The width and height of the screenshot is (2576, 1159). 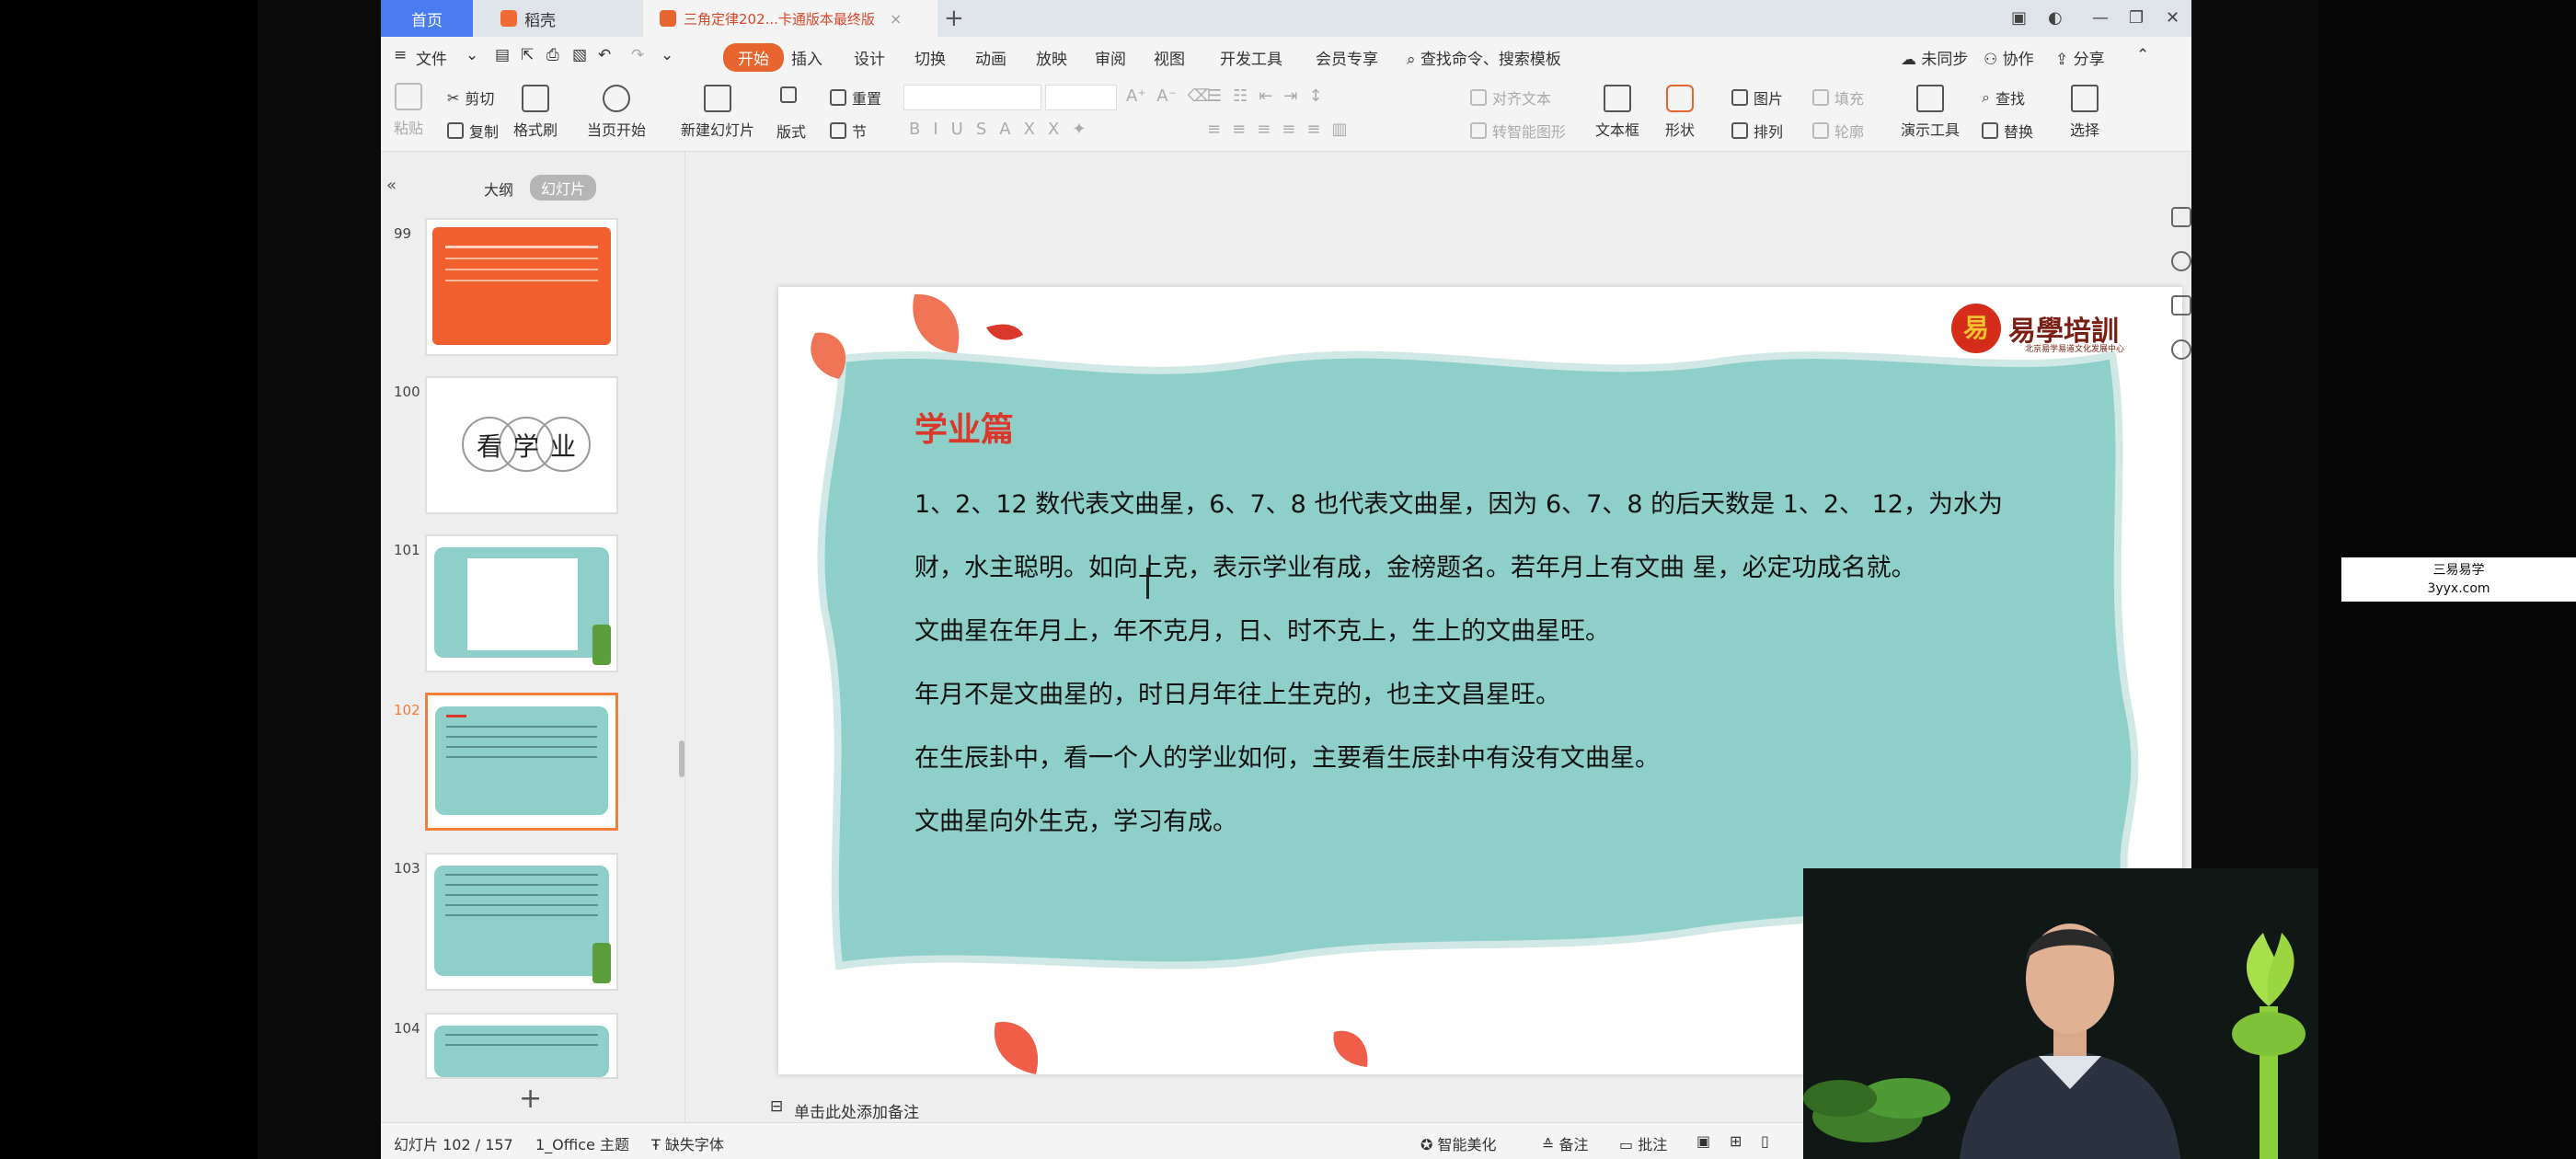 What do you see at coordinates (129, 579) in the screenshot?
I see `left-black-margin` at bounding box center [129, 579].